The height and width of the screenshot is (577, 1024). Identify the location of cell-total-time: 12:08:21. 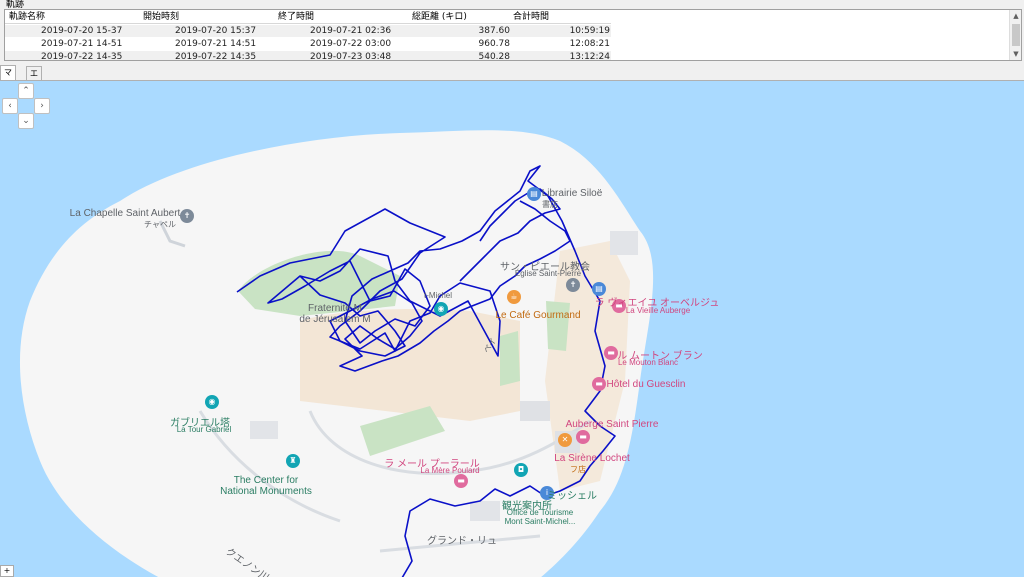
(589, 44).